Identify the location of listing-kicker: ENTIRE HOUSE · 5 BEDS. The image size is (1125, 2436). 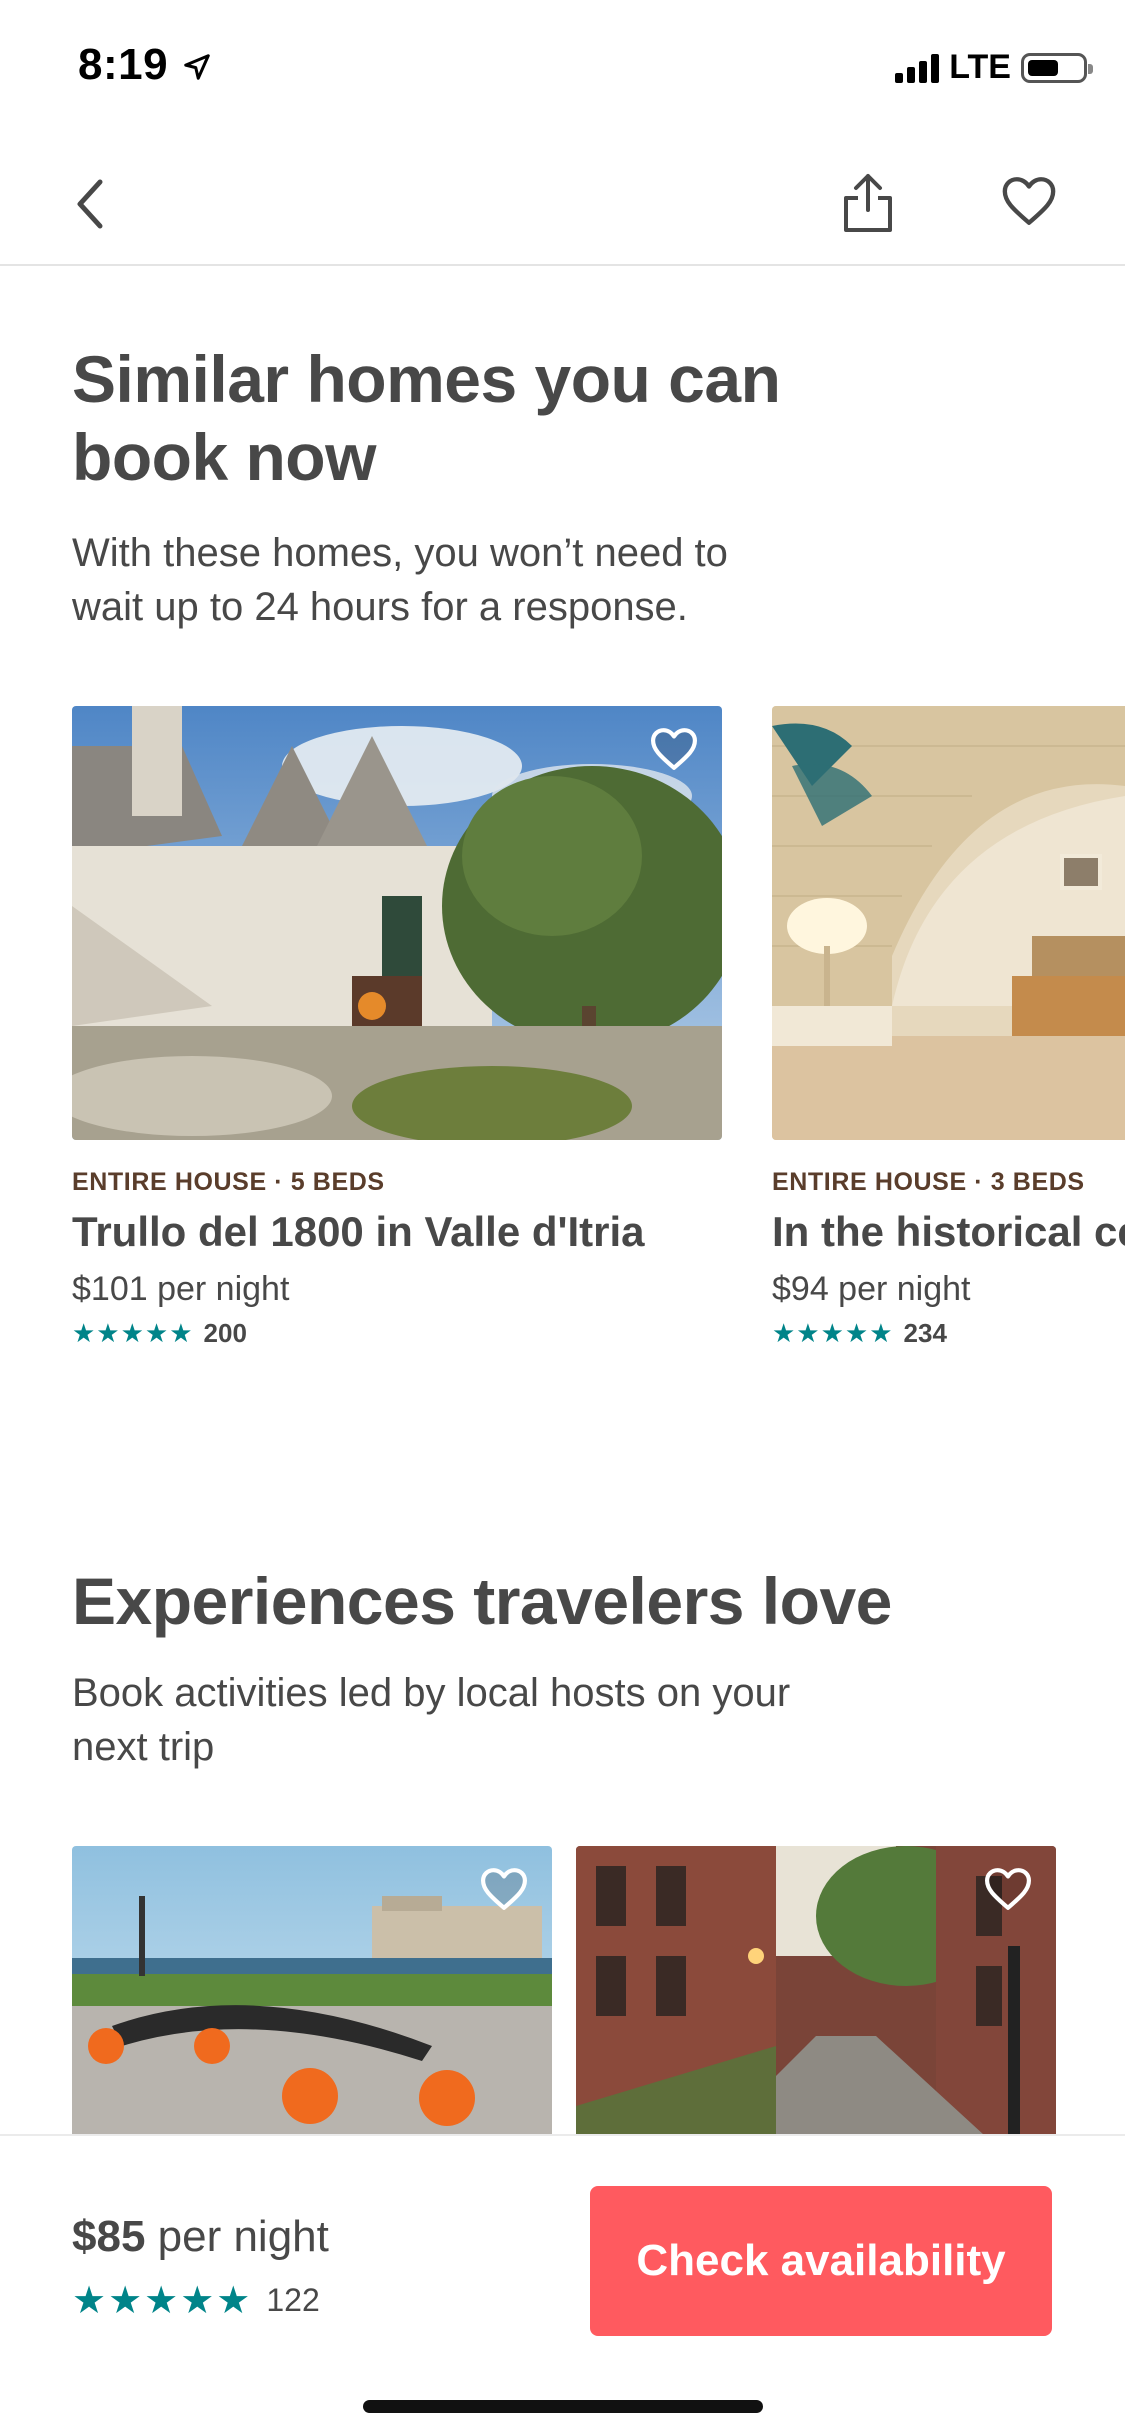
(228, 1182).